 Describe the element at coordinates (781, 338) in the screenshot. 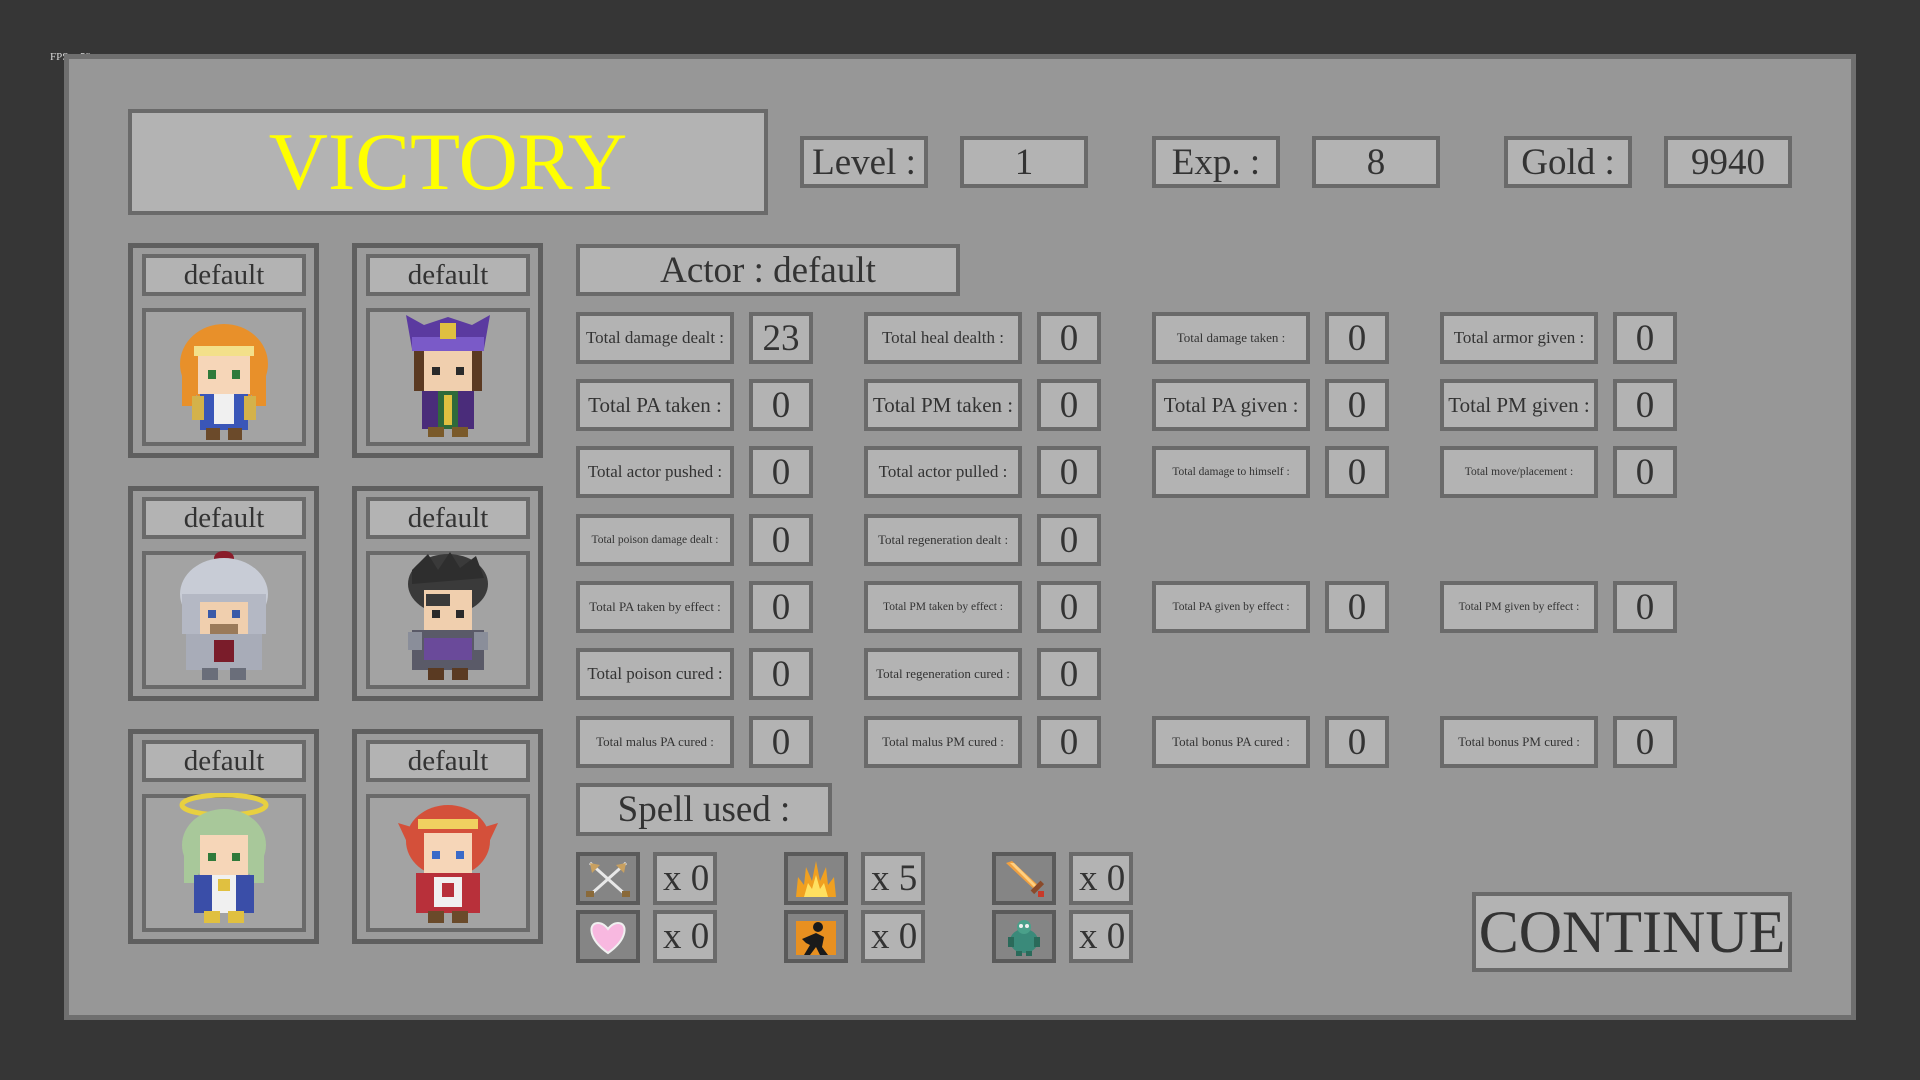

I see `stat-value: 23` at that location.